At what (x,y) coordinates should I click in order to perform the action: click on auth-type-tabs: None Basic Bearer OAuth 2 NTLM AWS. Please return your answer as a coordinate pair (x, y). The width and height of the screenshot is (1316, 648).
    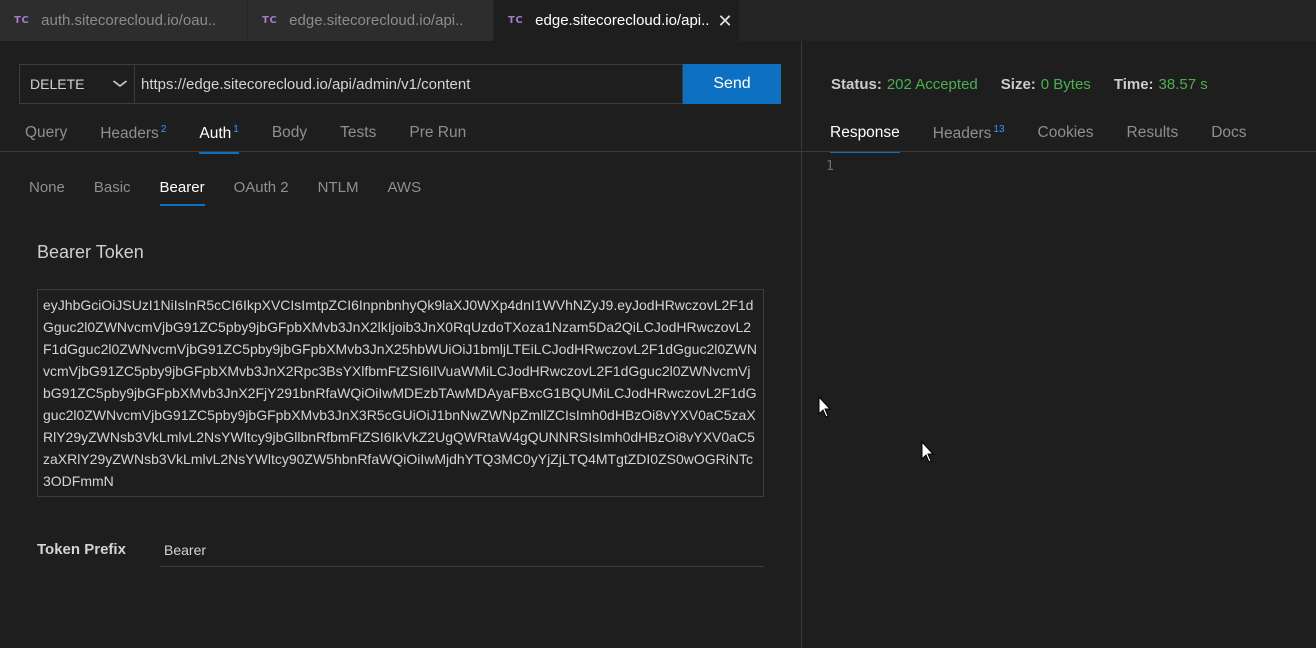
    Looking at the image, I should click on (239, 192).